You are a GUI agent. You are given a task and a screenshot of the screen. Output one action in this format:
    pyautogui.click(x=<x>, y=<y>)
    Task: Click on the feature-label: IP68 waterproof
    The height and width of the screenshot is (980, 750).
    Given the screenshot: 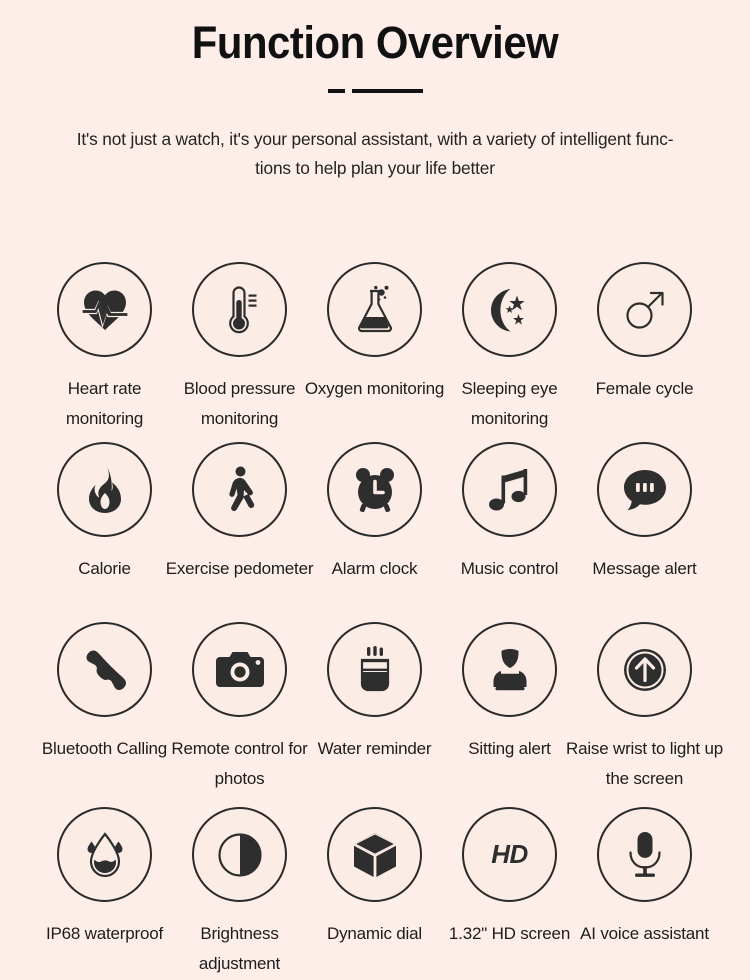 What is the action you would take?
    pyautogui.click(x=104, y=933)
    